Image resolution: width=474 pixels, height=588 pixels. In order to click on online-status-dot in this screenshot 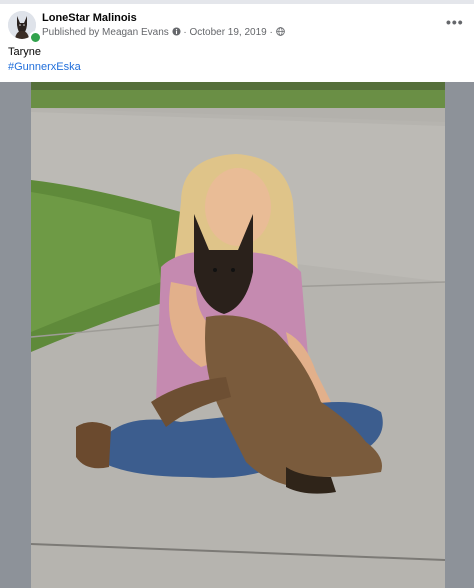, I will do `click(35, 37)`.